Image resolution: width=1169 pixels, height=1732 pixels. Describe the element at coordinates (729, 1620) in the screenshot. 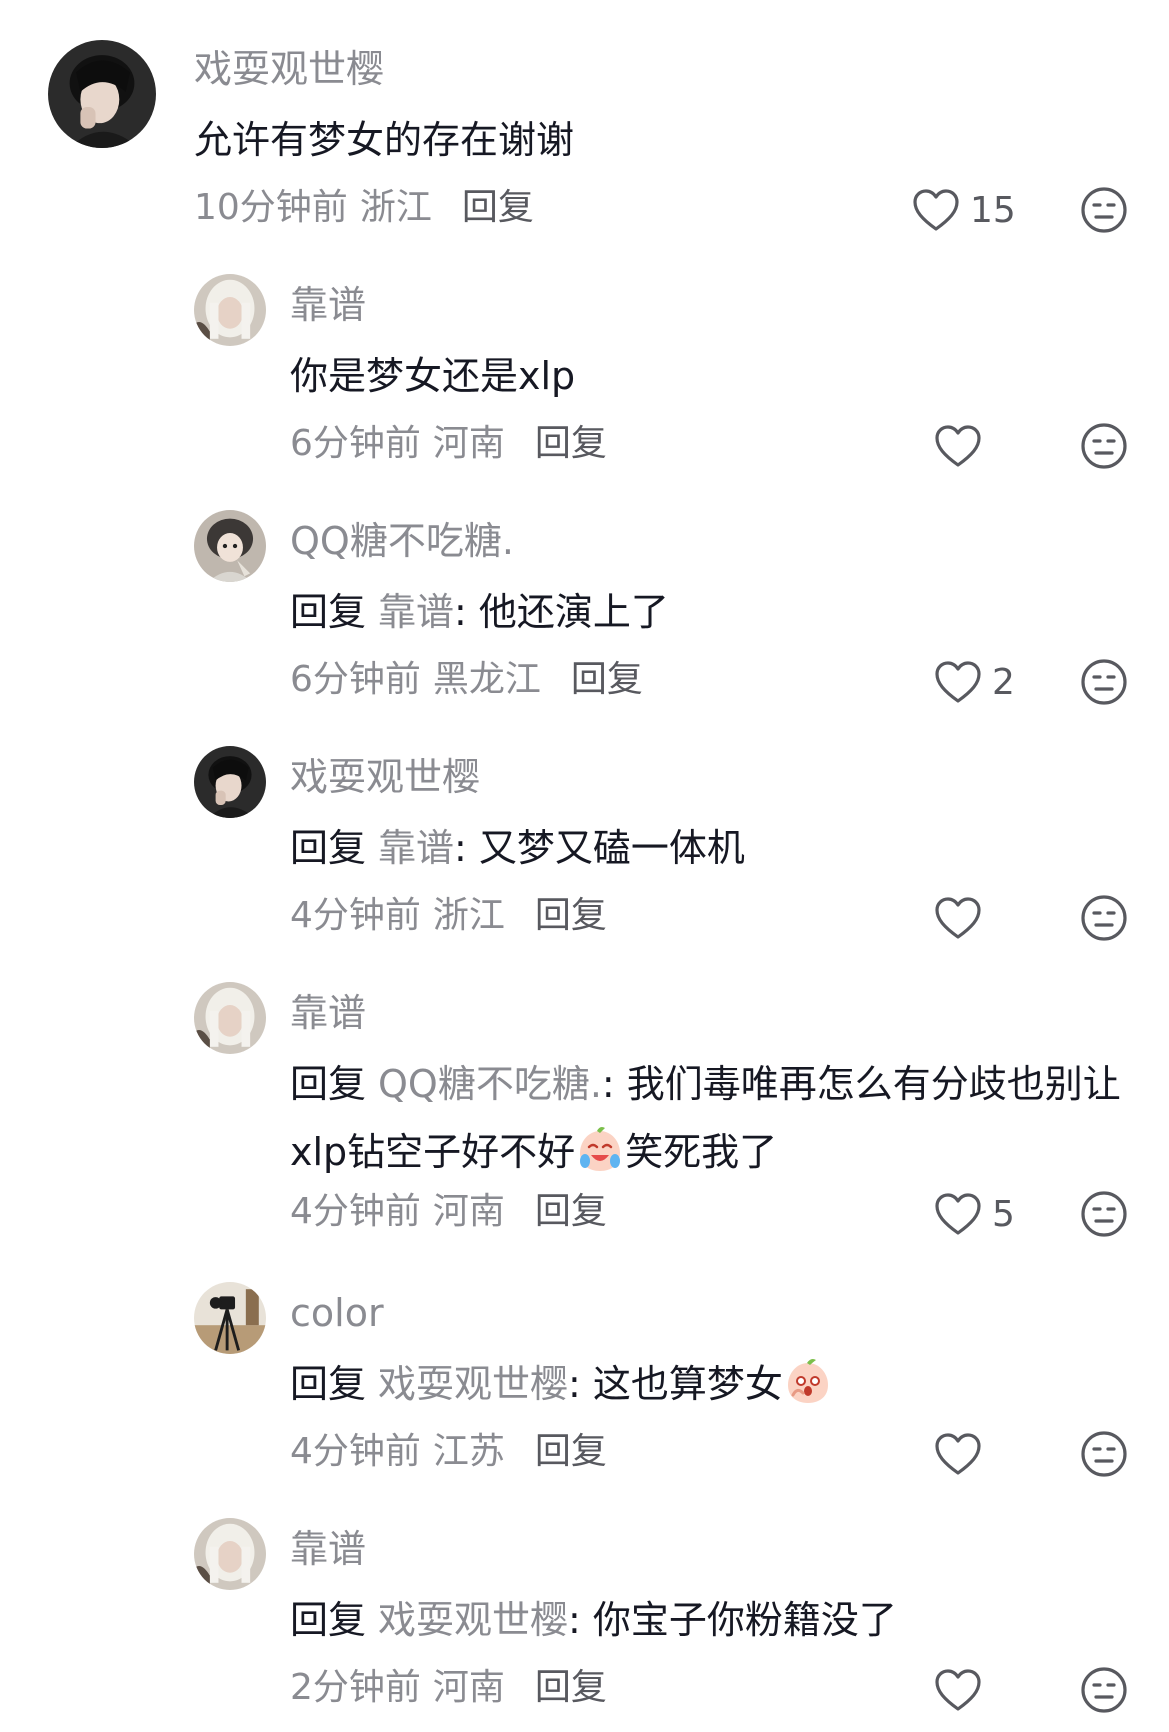

I see `comment-text: 回复 戏耍观世樱: 你宝子你粉籍没了` at that location.